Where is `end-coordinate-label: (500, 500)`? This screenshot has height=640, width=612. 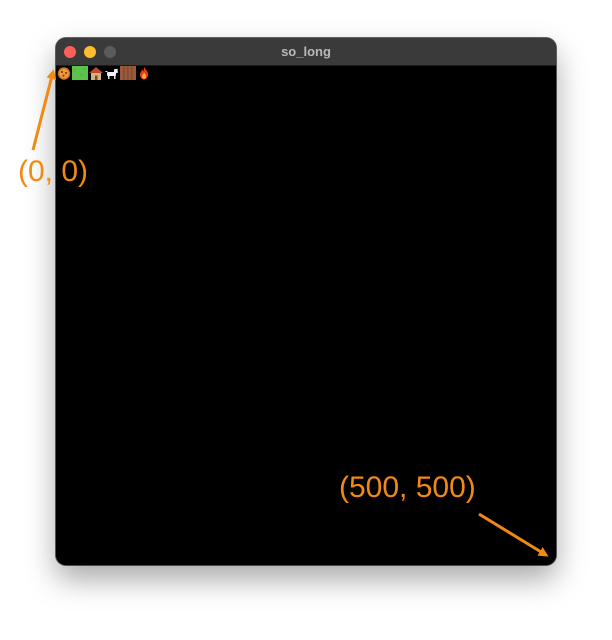 end-coordinate-label: (500, 500) is located at coordinates (407, 487).